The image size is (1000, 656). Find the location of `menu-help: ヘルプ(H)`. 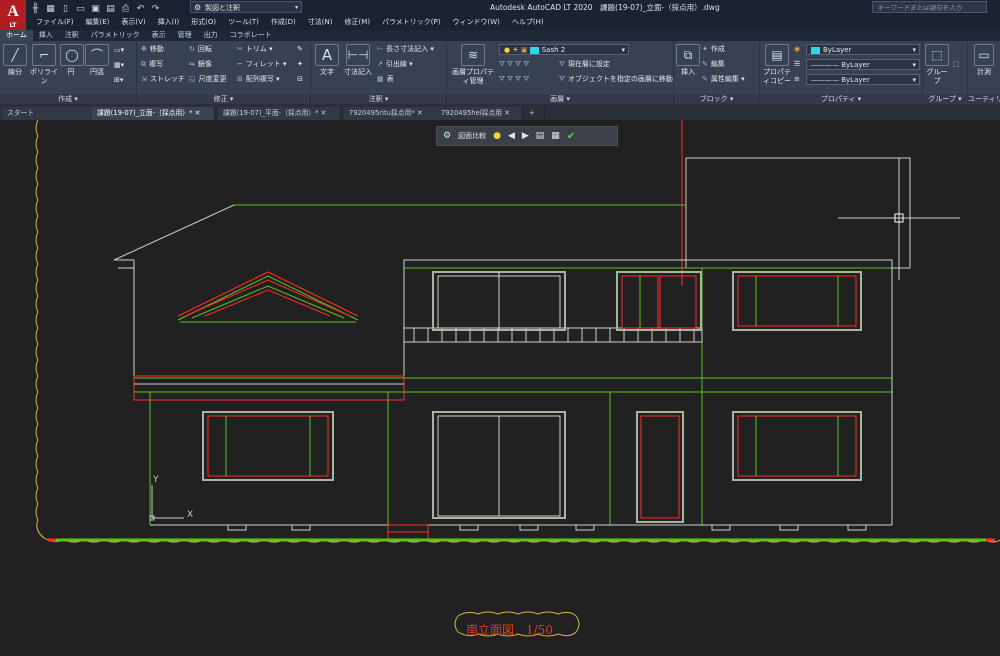

menu-help: ヘルプ(H) is located at coordinates (528, 22).